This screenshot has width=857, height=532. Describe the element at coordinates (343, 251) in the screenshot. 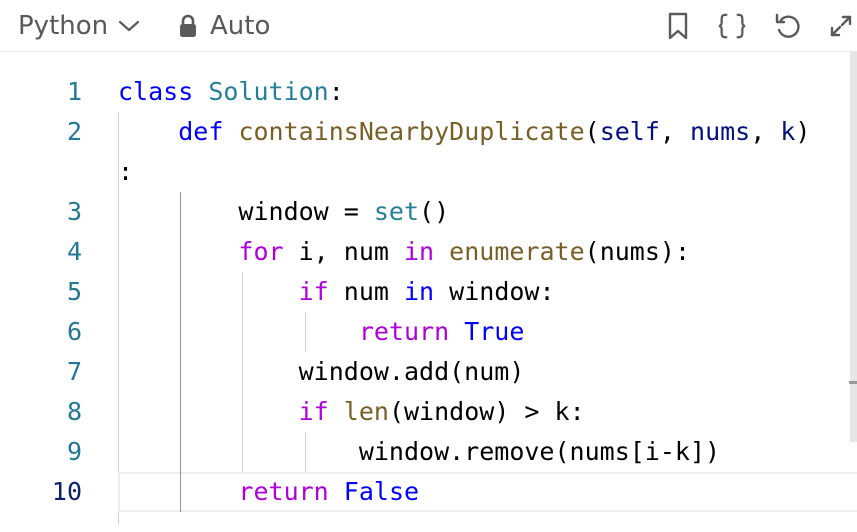

I see `code-token: i, num` at that location.